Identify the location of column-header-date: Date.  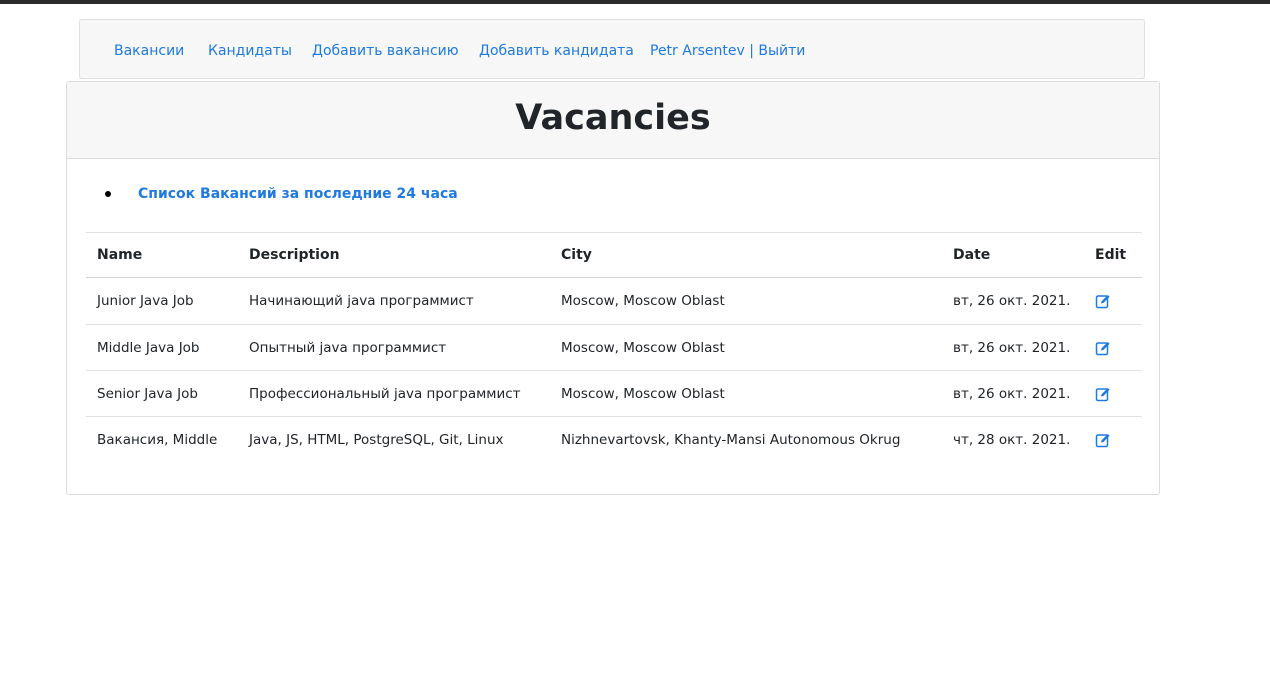
(972, 255).